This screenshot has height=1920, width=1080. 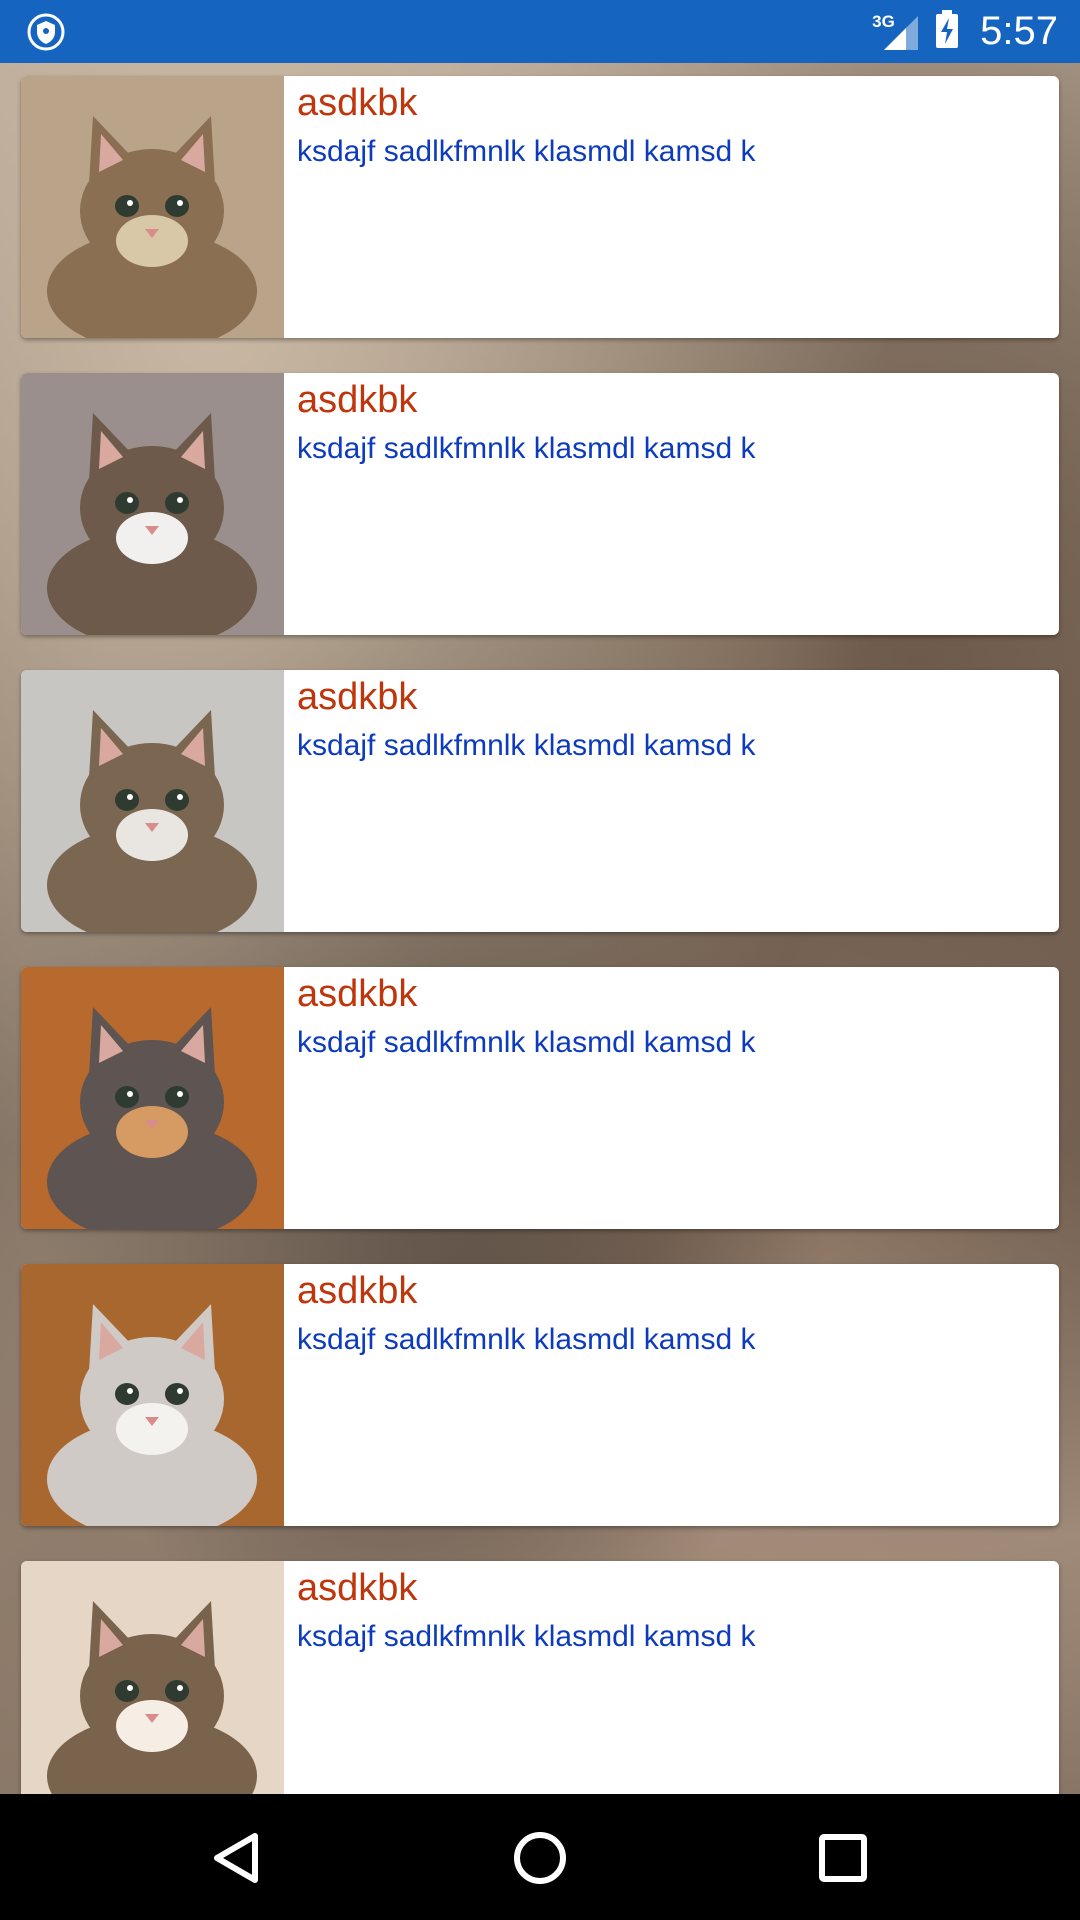 What do you see at coordinates (237, 1858) in the screenshot?
I see `back-triangle-icon` at bounding box center [237, 1858].